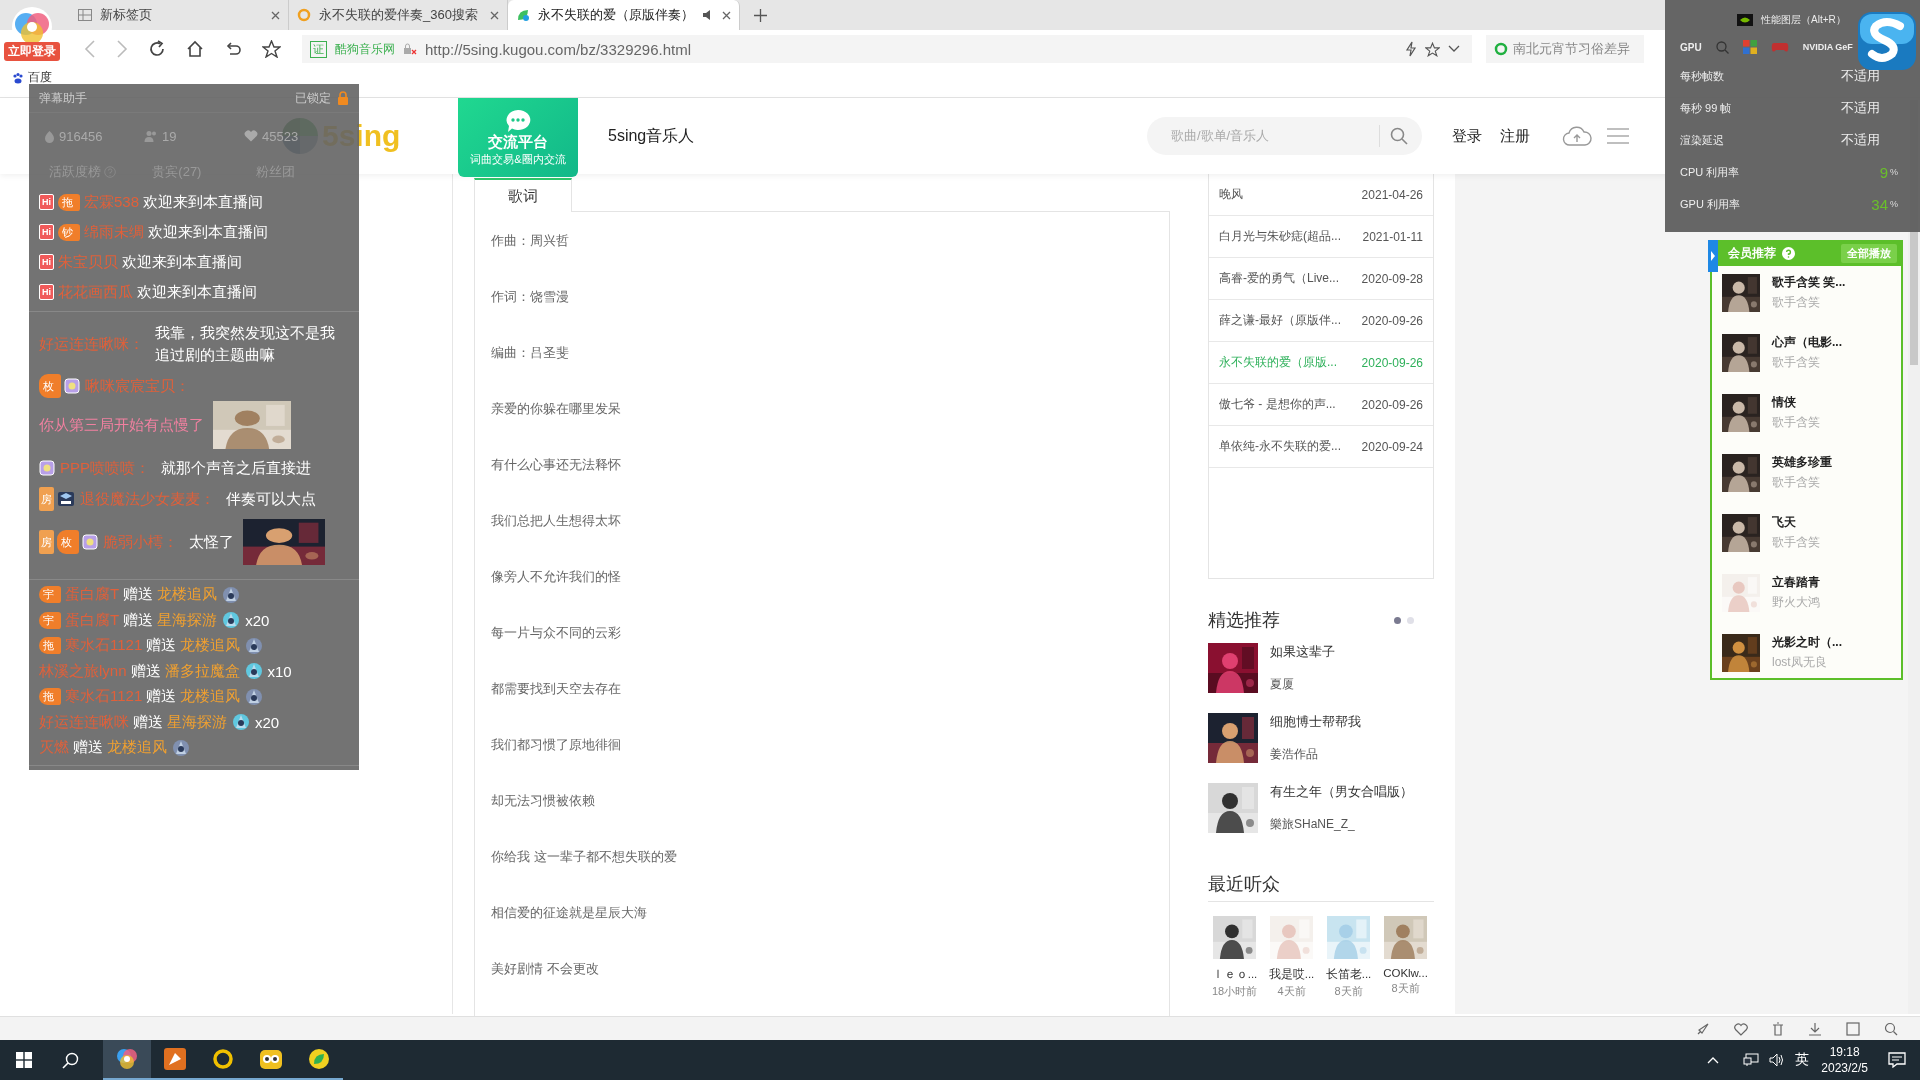 This screenshot has width=1920, height=1080. Describe the element at coordinates (1411, 49) in the screenshot. I see `lightning-icon` at that location.